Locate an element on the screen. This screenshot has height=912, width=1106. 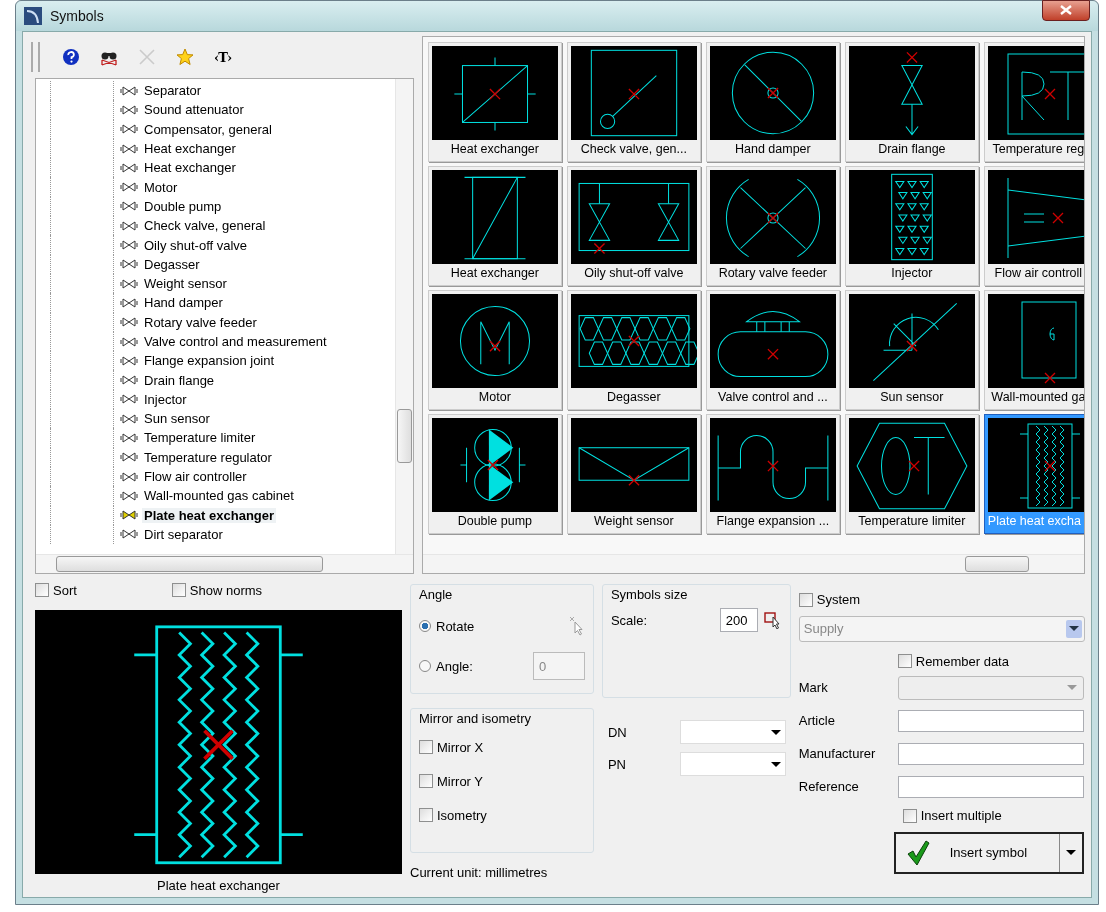
field-label: Reference is located at coordinates (829, 786).